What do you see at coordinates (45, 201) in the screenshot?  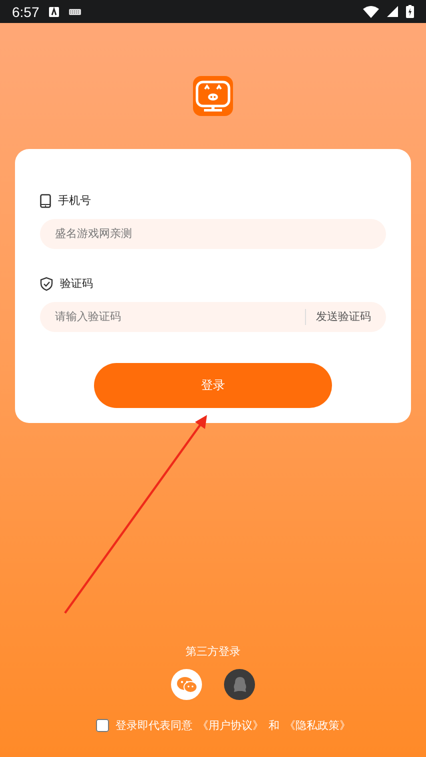 I see `phone-icon` at bounding box center [45, 201].